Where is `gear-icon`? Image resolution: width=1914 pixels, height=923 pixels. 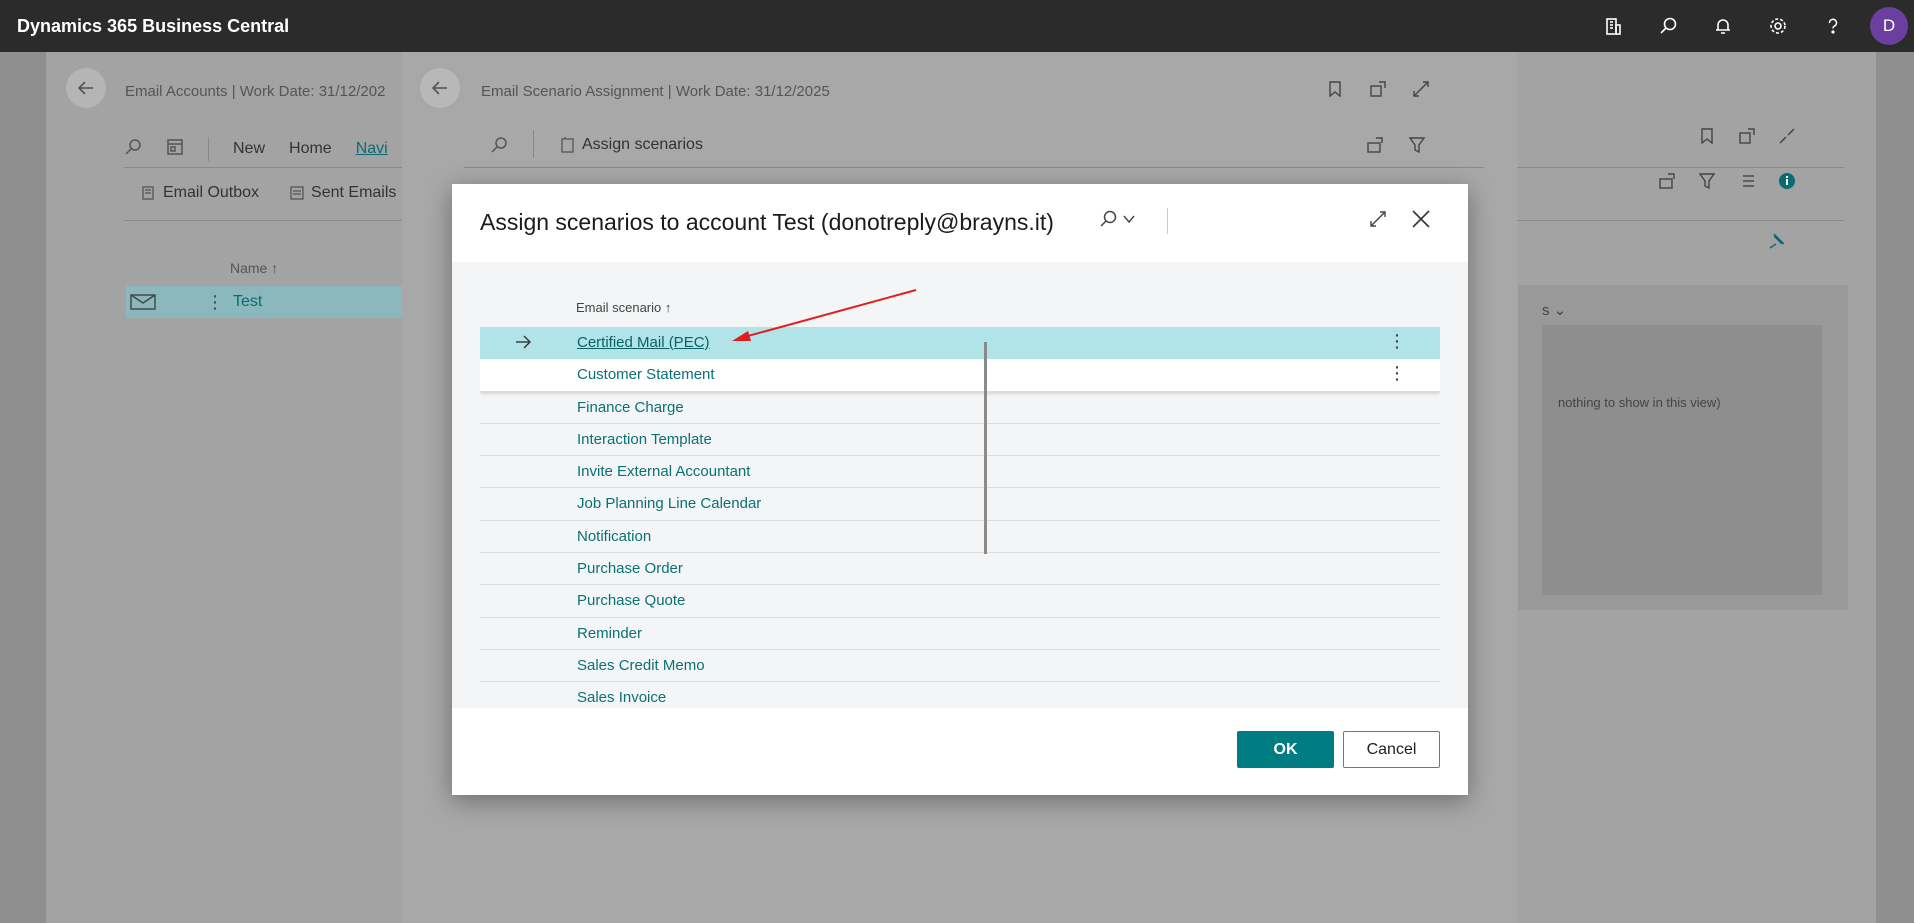
gear-icon is located at coordinates (1777, 26).